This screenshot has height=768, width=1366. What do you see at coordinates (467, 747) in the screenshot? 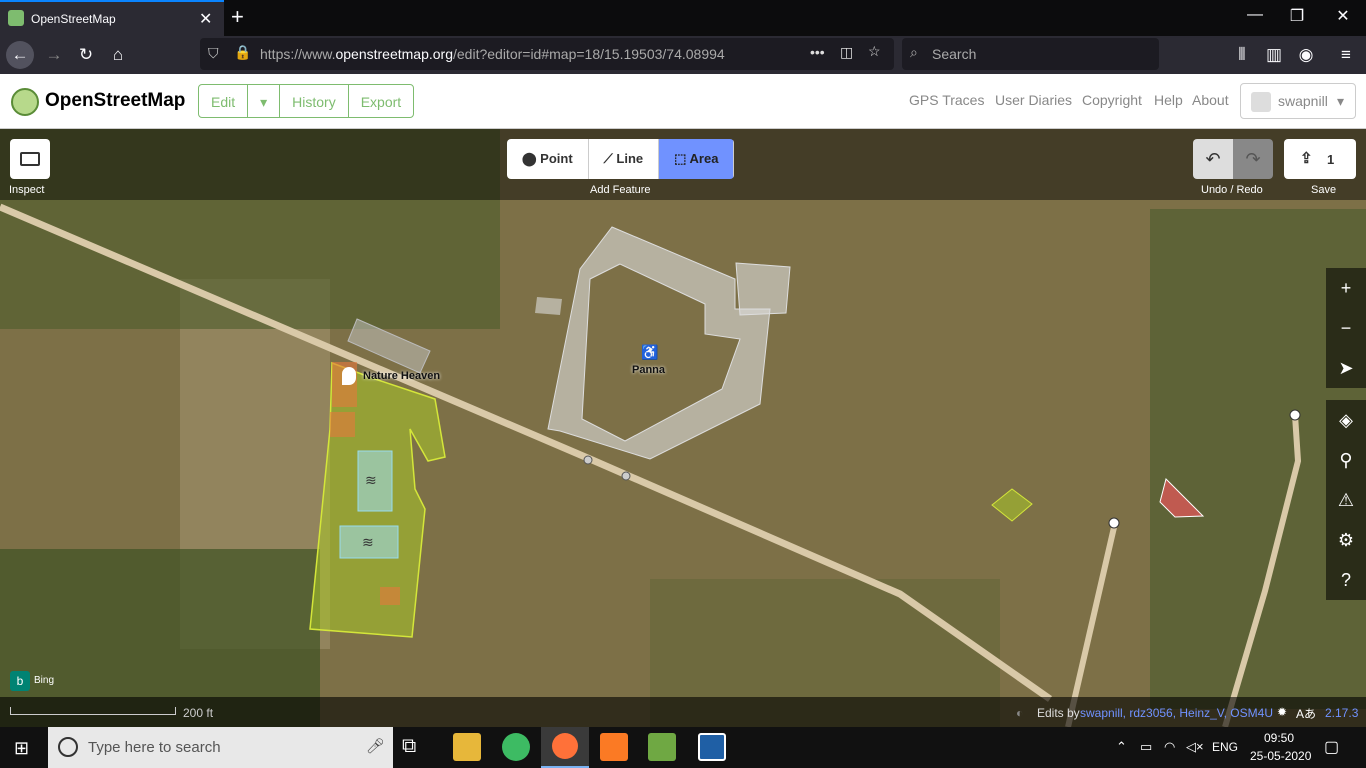
I see `file-explorer-icon` at bounding box center [467, 747].